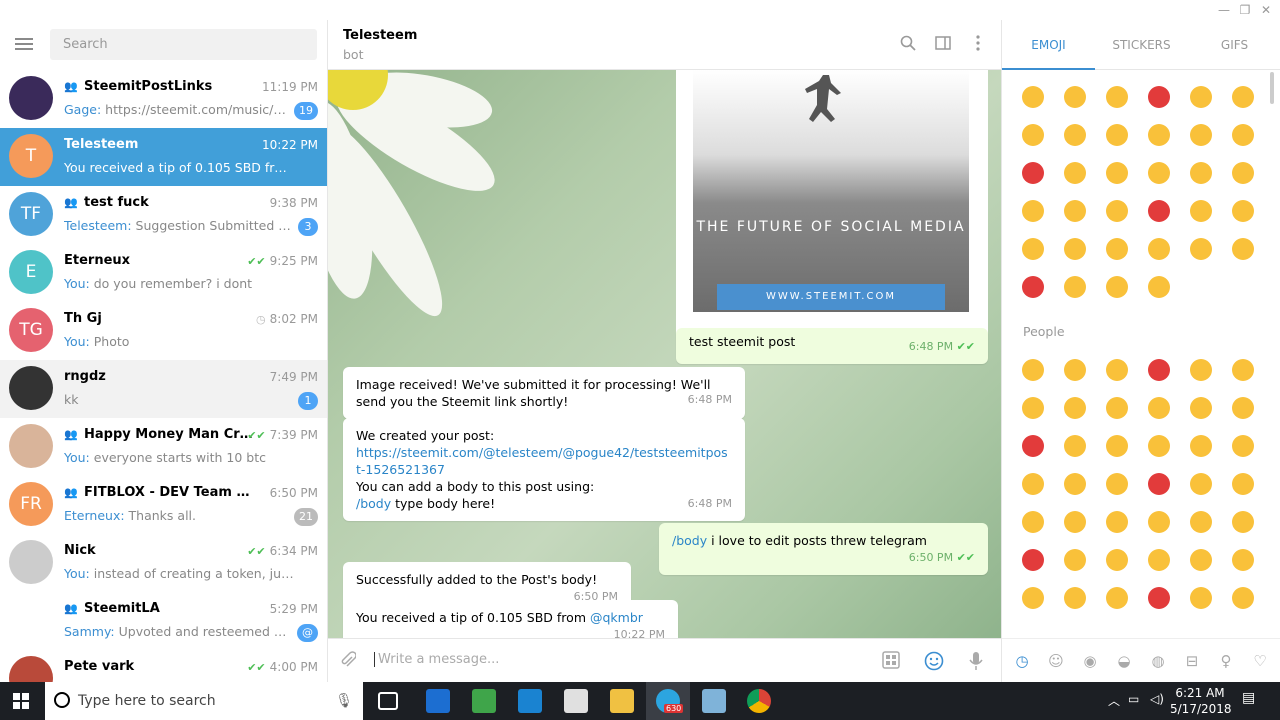 This screenshot has height=720, width=1280. I want to click on bot-keyboard-icon, so click(891, 661).